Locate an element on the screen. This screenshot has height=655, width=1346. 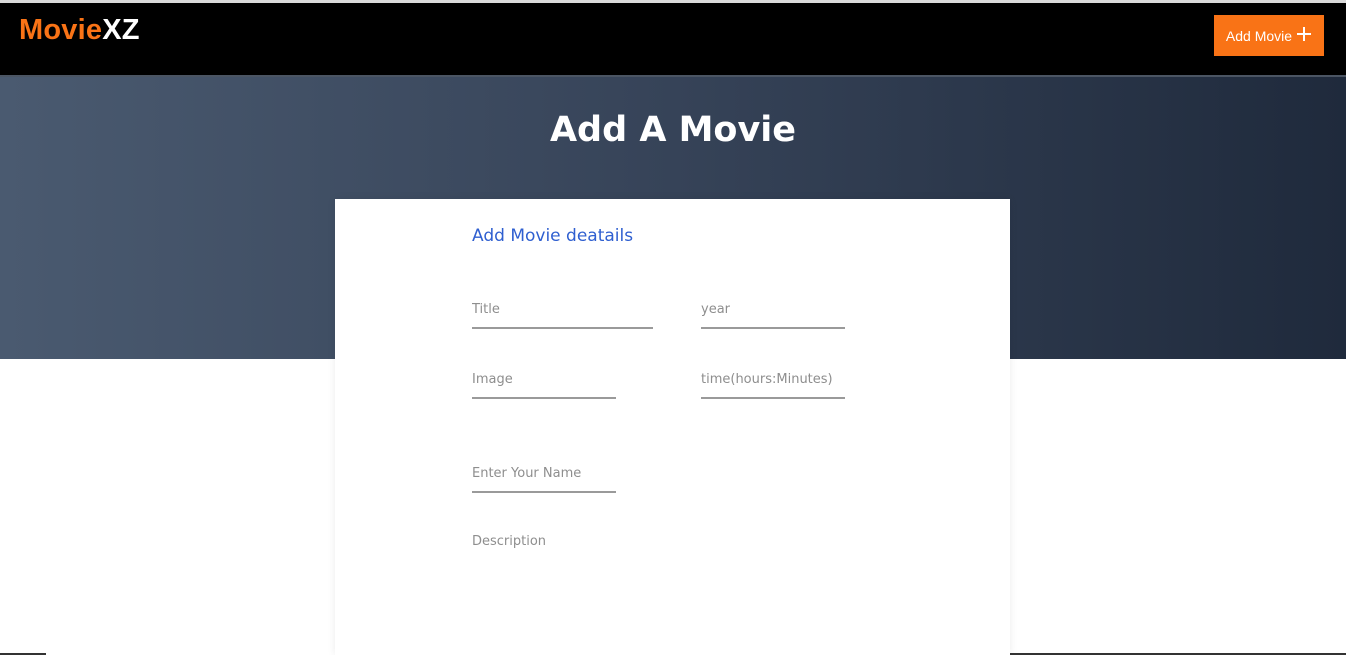
add-movie-button: Add Movie is located at coordinates (1269, 35).